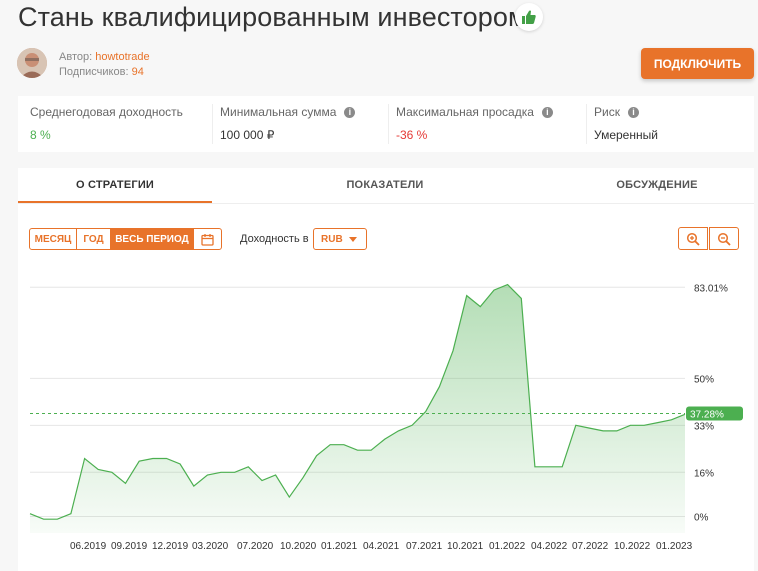  I want to click on author-info: Автор: howtotrade Подписчиков: 94, so click(104, 65).